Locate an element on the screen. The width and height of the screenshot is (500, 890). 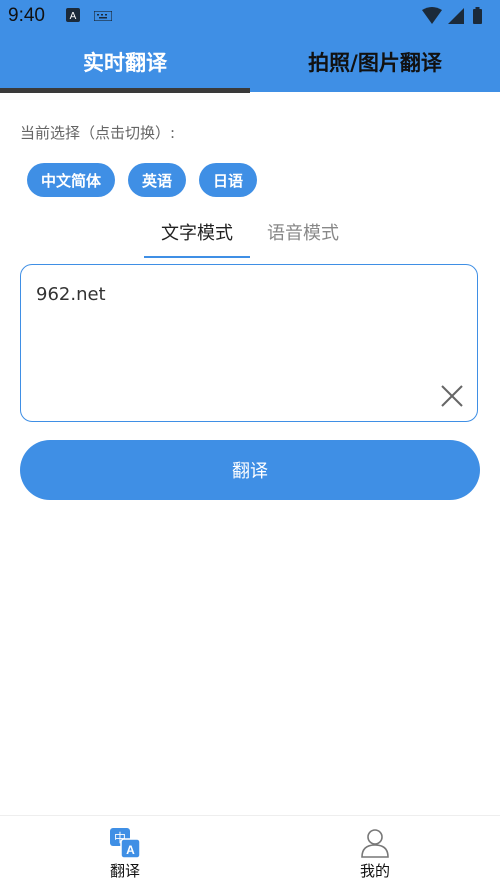
bottom-nav-translate-label: 翻译 is located at coordinates (124, 871).